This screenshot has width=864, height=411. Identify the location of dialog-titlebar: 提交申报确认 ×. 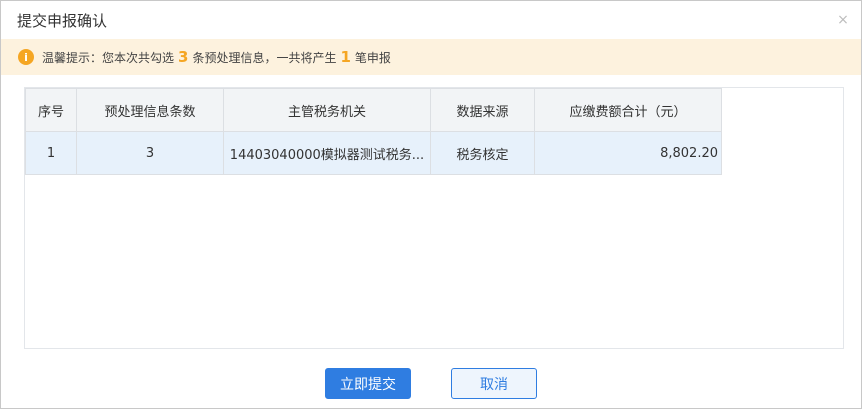
(431, 20).